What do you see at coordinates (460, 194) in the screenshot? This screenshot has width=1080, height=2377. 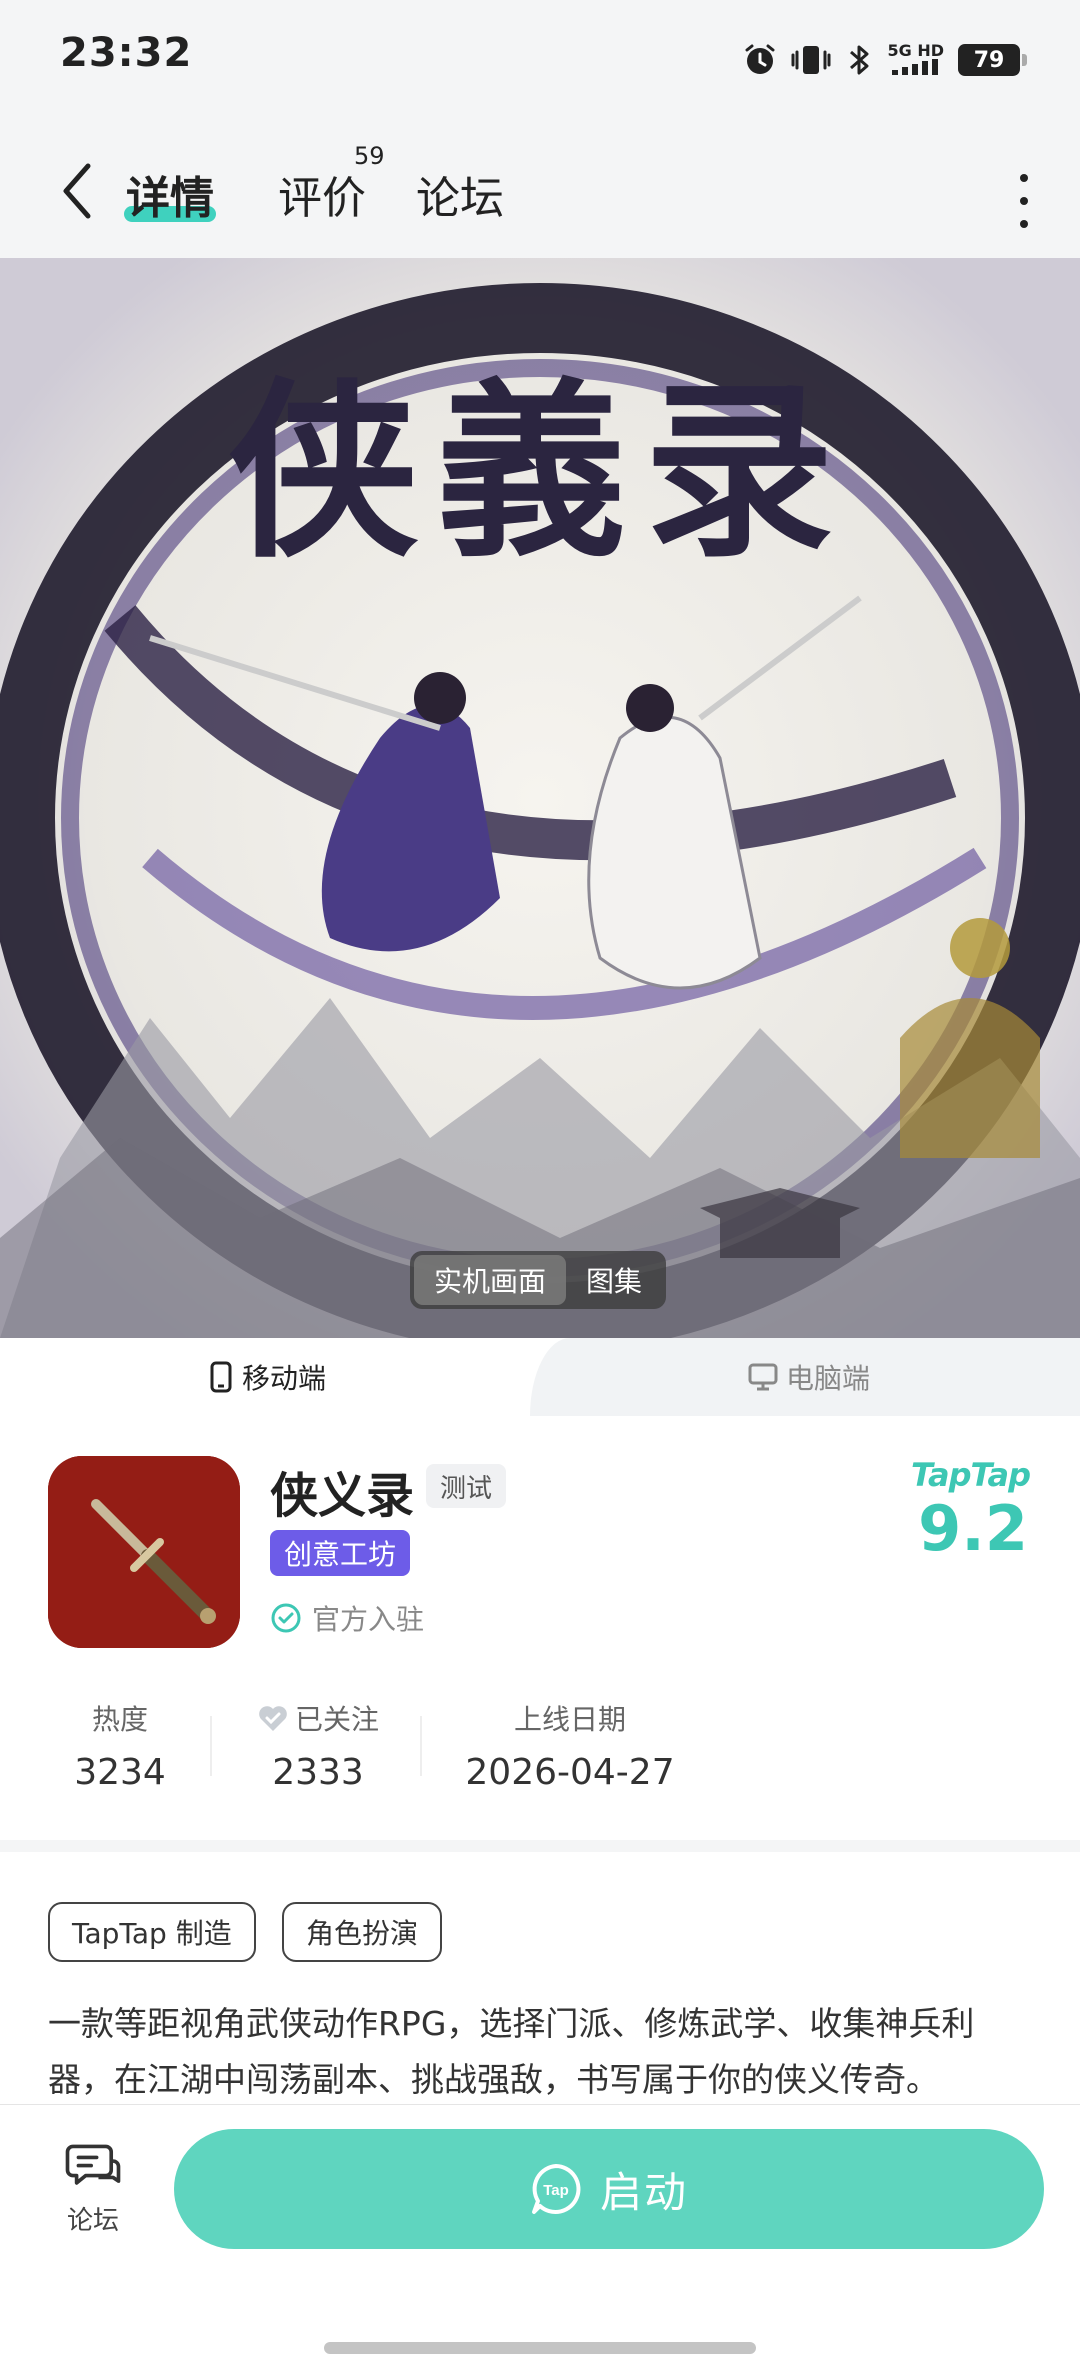 I see `tab-forum: 论坛` at bounding box center [460, 194].